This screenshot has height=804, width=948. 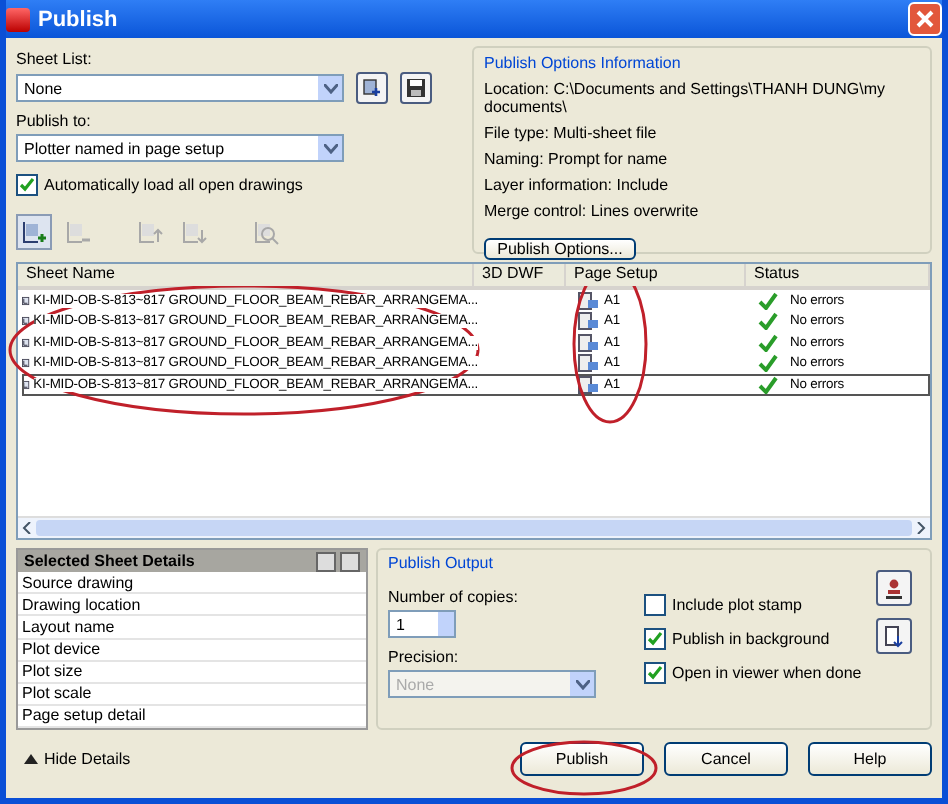 I want to click on publish-to-dropdown: Plotter named in page setup, so click(x=180, y=148).